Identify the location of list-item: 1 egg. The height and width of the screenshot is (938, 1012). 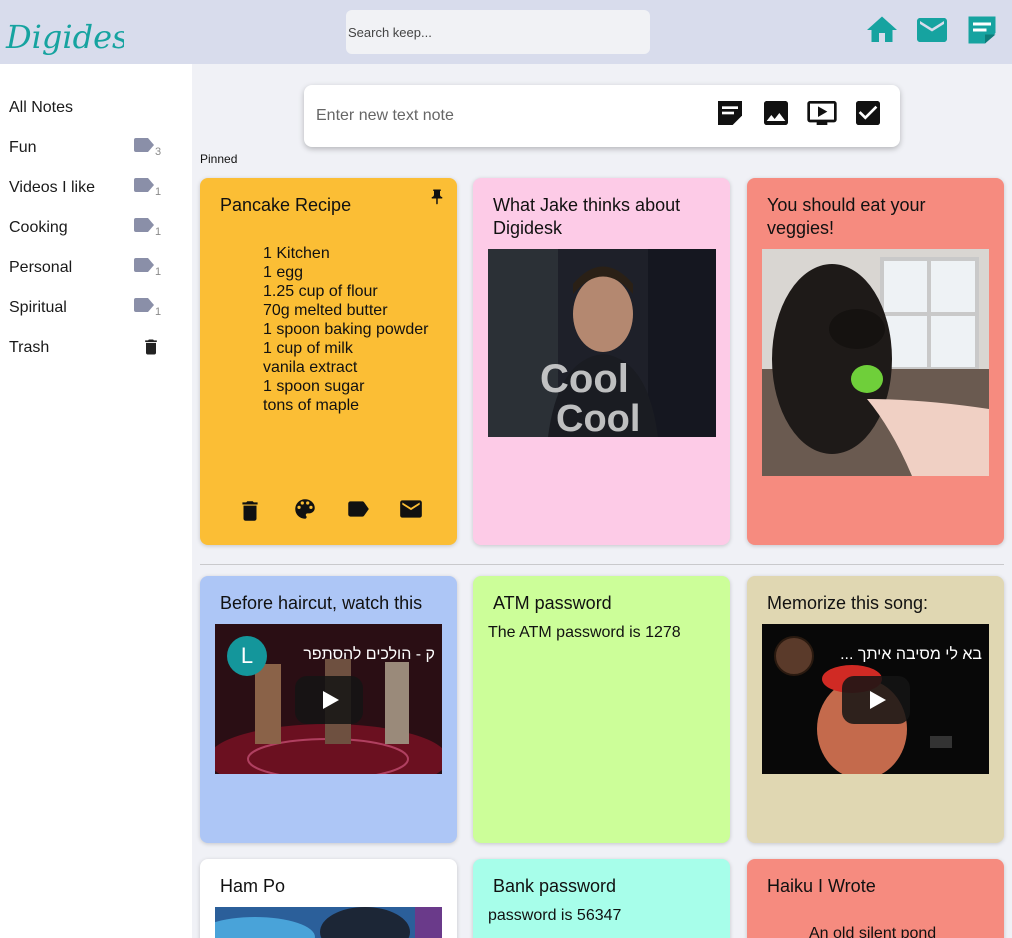
(283, 272).